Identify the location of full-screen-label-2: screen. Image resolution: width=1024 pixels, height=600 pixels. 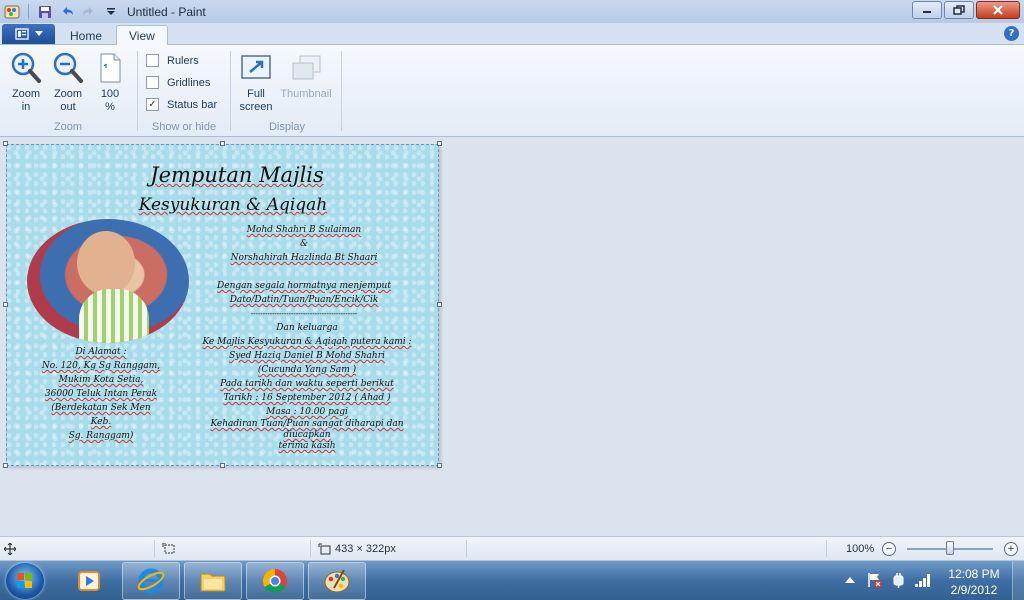
(256, 107).